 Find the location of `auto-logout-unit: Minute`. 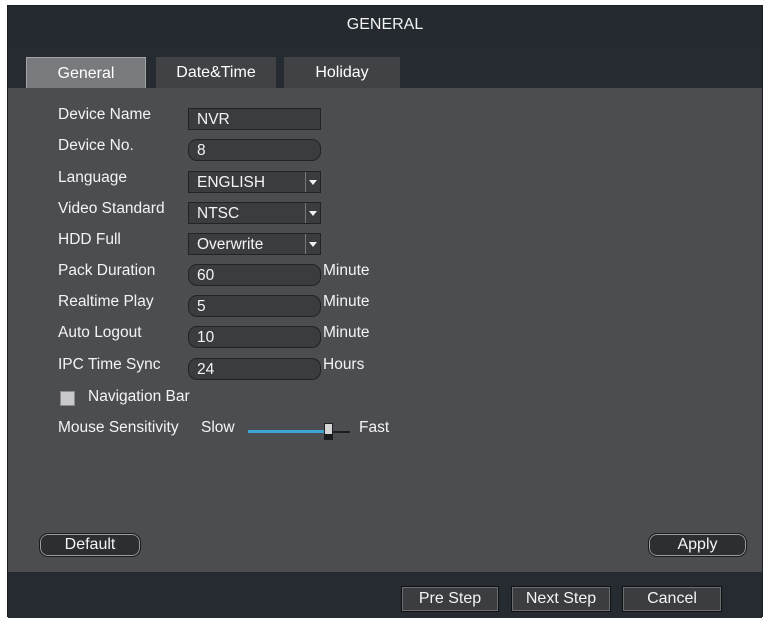

auto-logout-unit: Minute is located at coordinates (346, 332).